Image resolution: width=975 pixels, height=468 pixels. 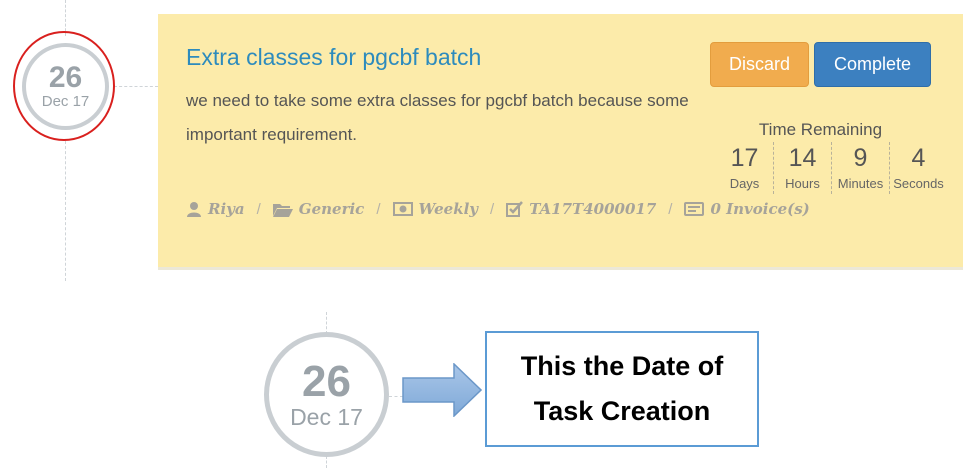 What do you see at coordinates (331, 209) in the screenshot?
I see `meta-category-label: Generic` at bounding box center [331, 209].